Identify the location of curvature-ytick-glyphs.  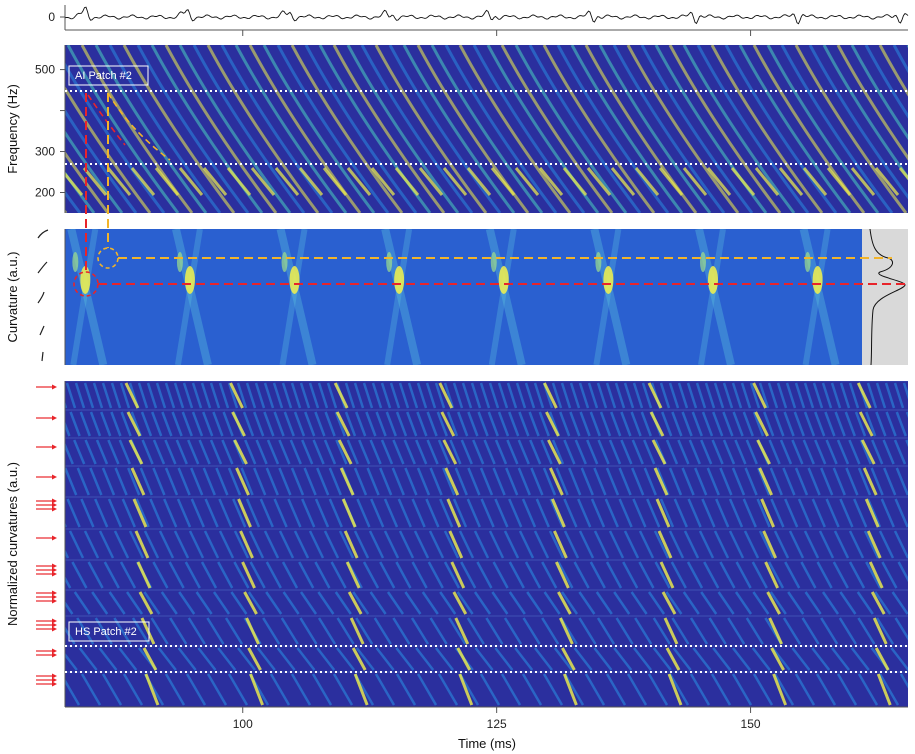
(43, 295).